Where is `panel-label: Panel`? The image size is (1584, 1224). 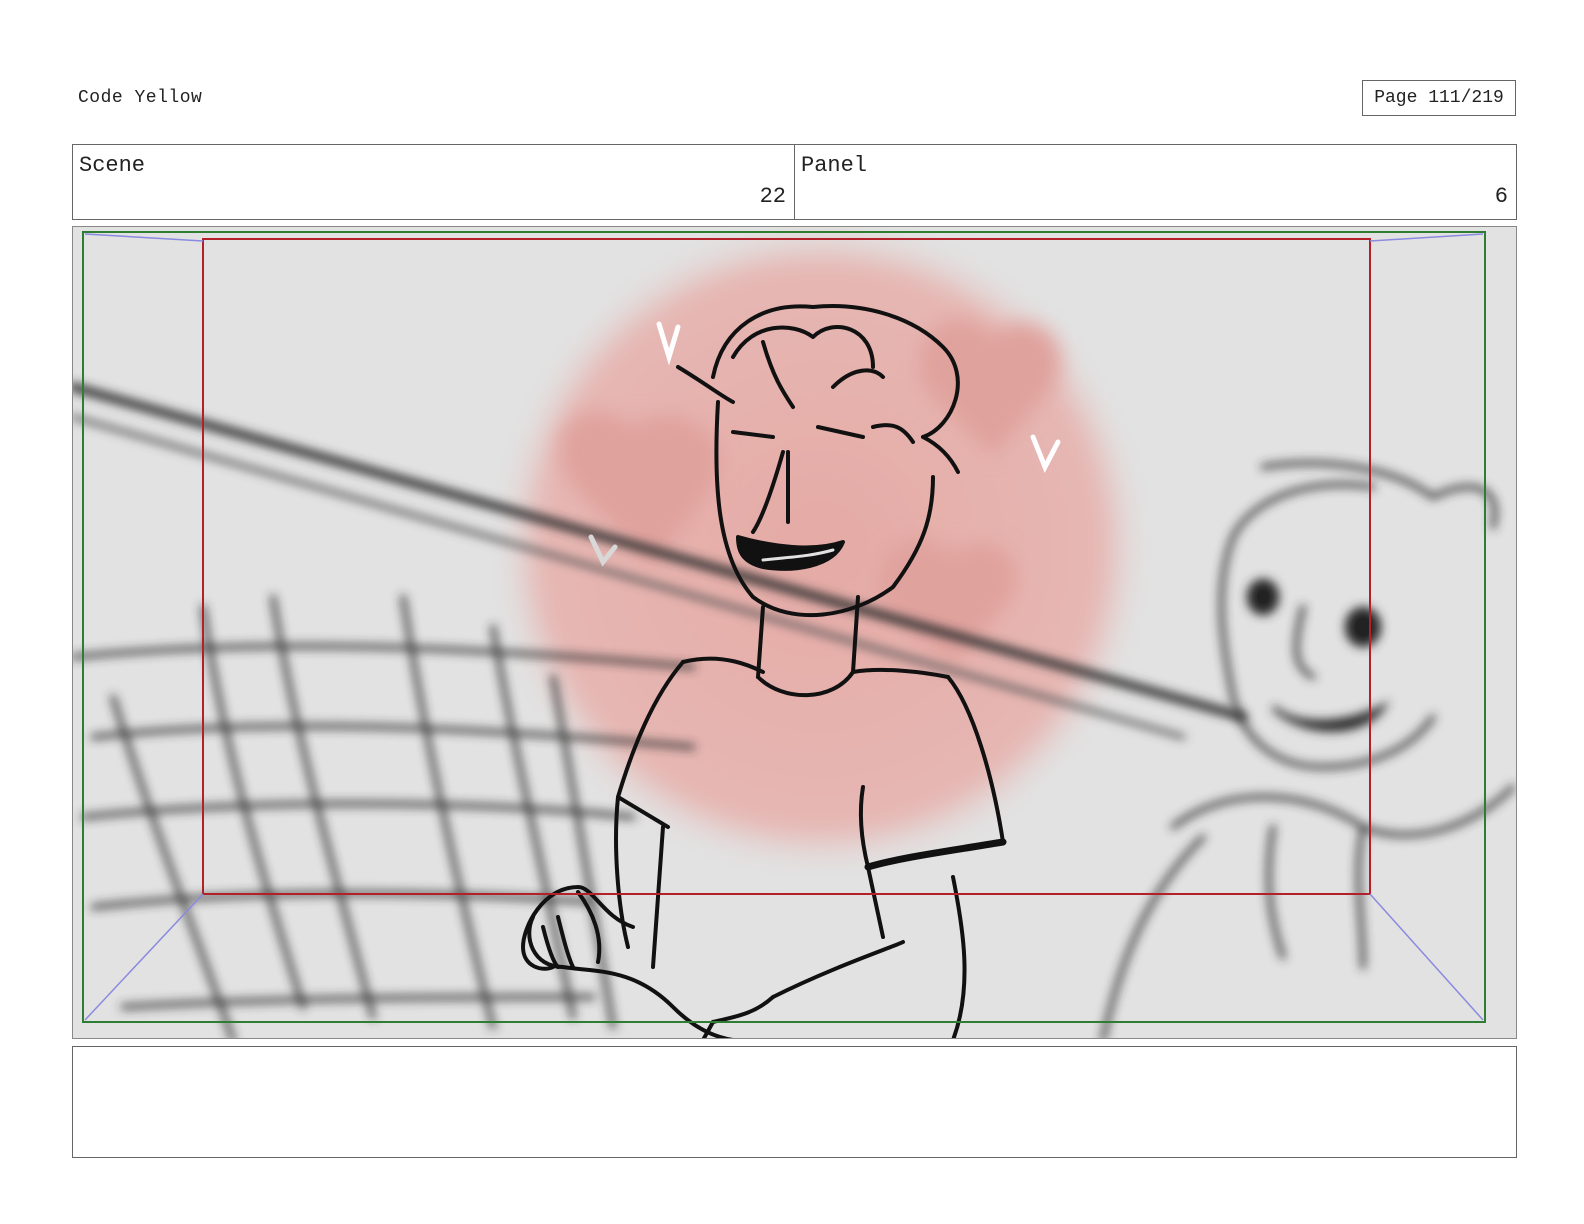 panel-label: Panel is located at coordinates (834, 165).